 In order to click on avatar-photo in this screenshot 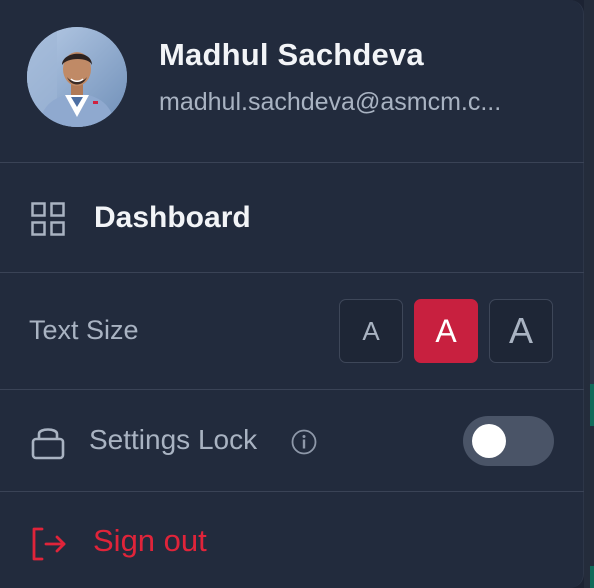, I will do `click(77, 77)`.